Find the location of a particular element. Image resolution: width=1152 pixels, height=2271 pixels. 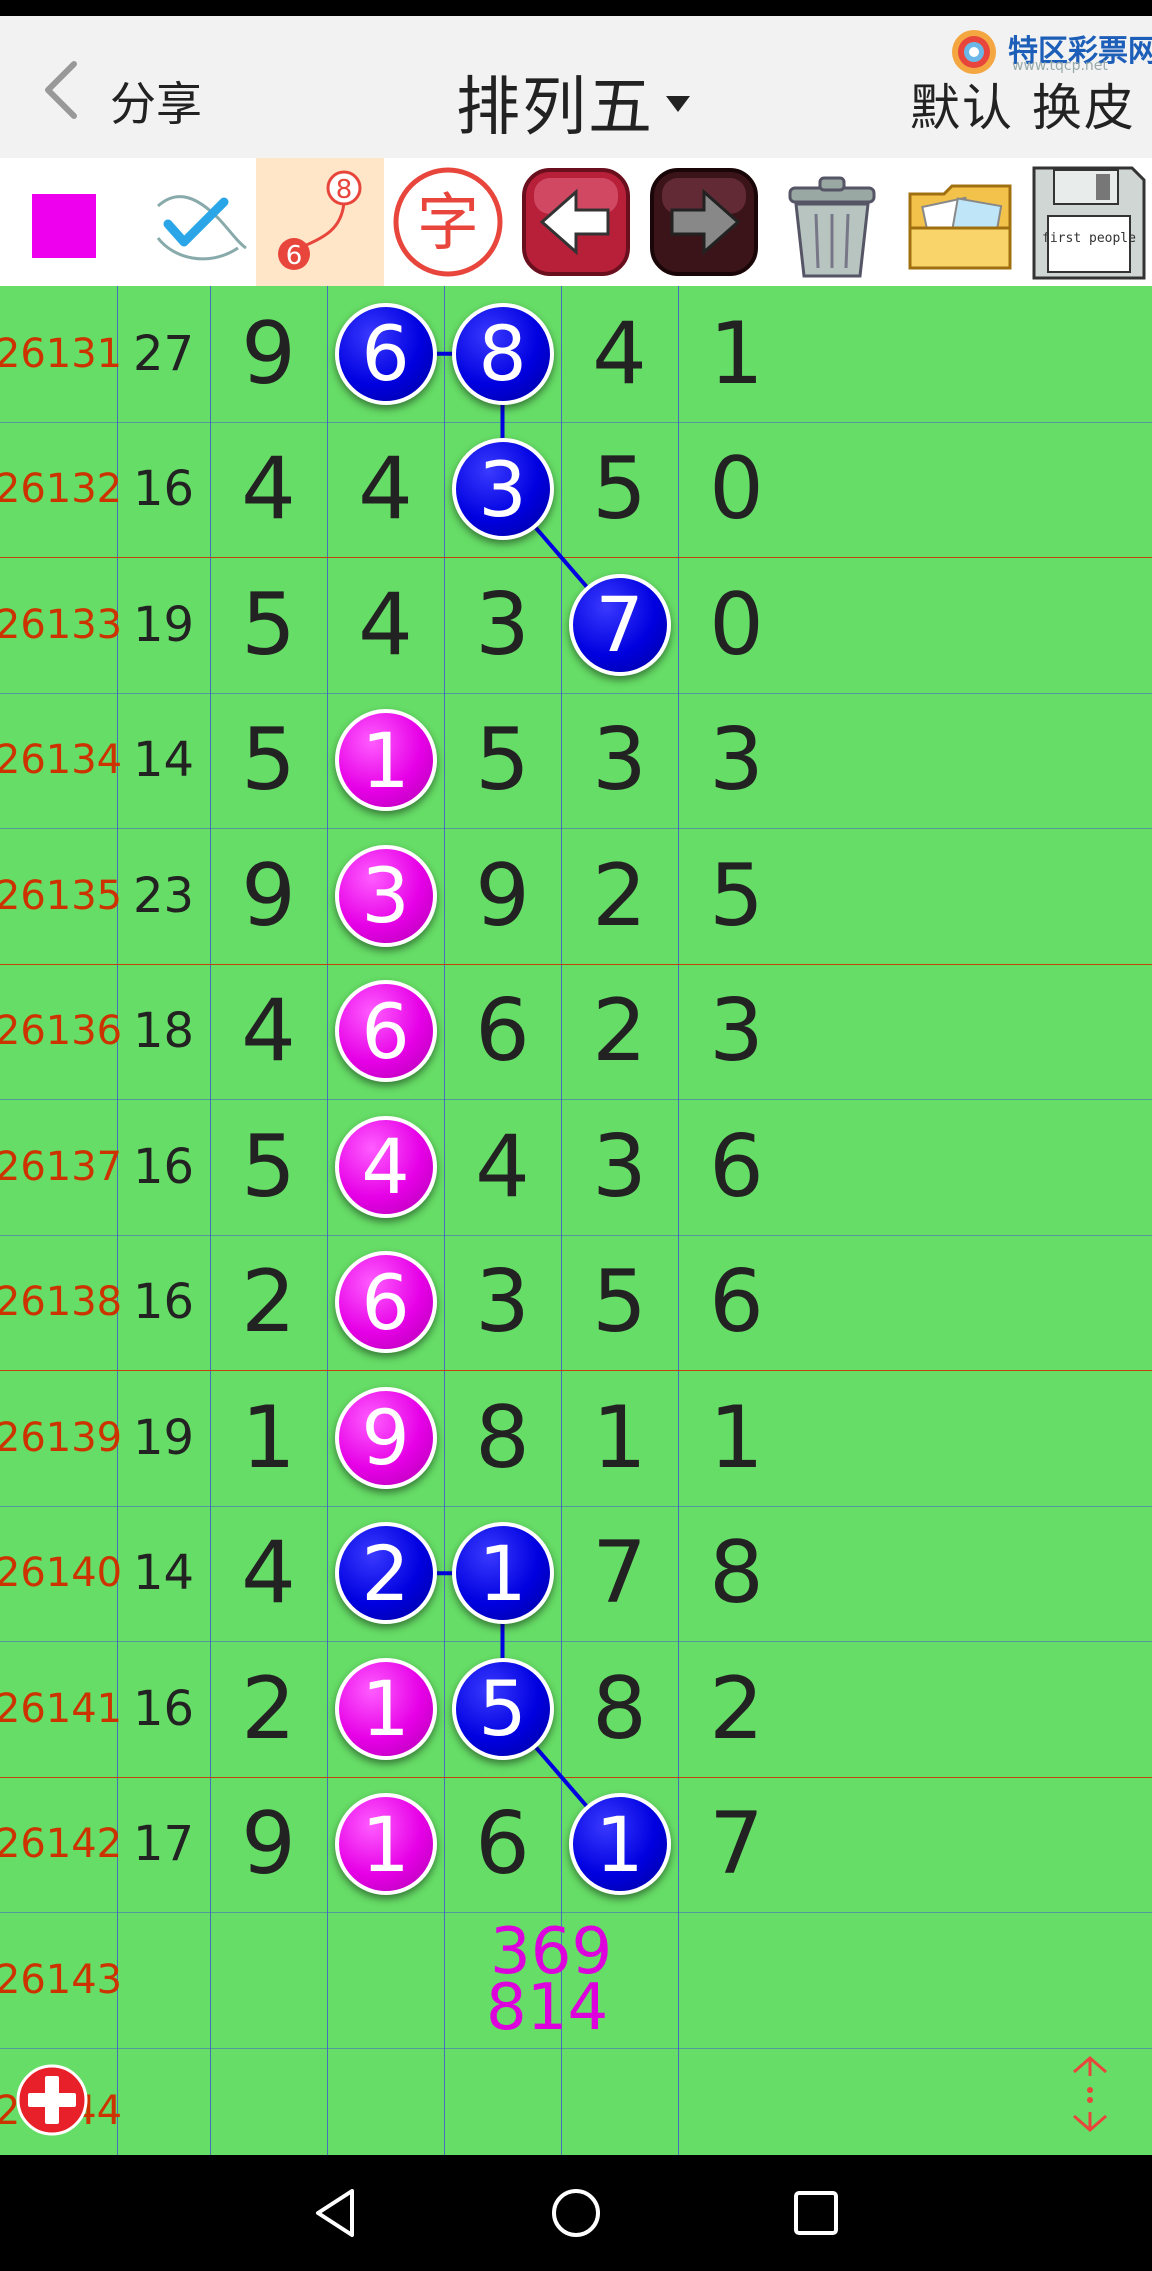

toolbar: 8 6 字 first people is located at coordinates (576, 222).